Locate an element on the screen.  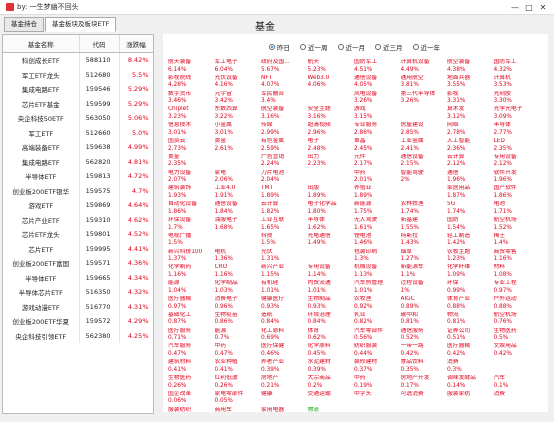
sector-cell: 电视广播 1.5% is located at coordinates (191, 241).